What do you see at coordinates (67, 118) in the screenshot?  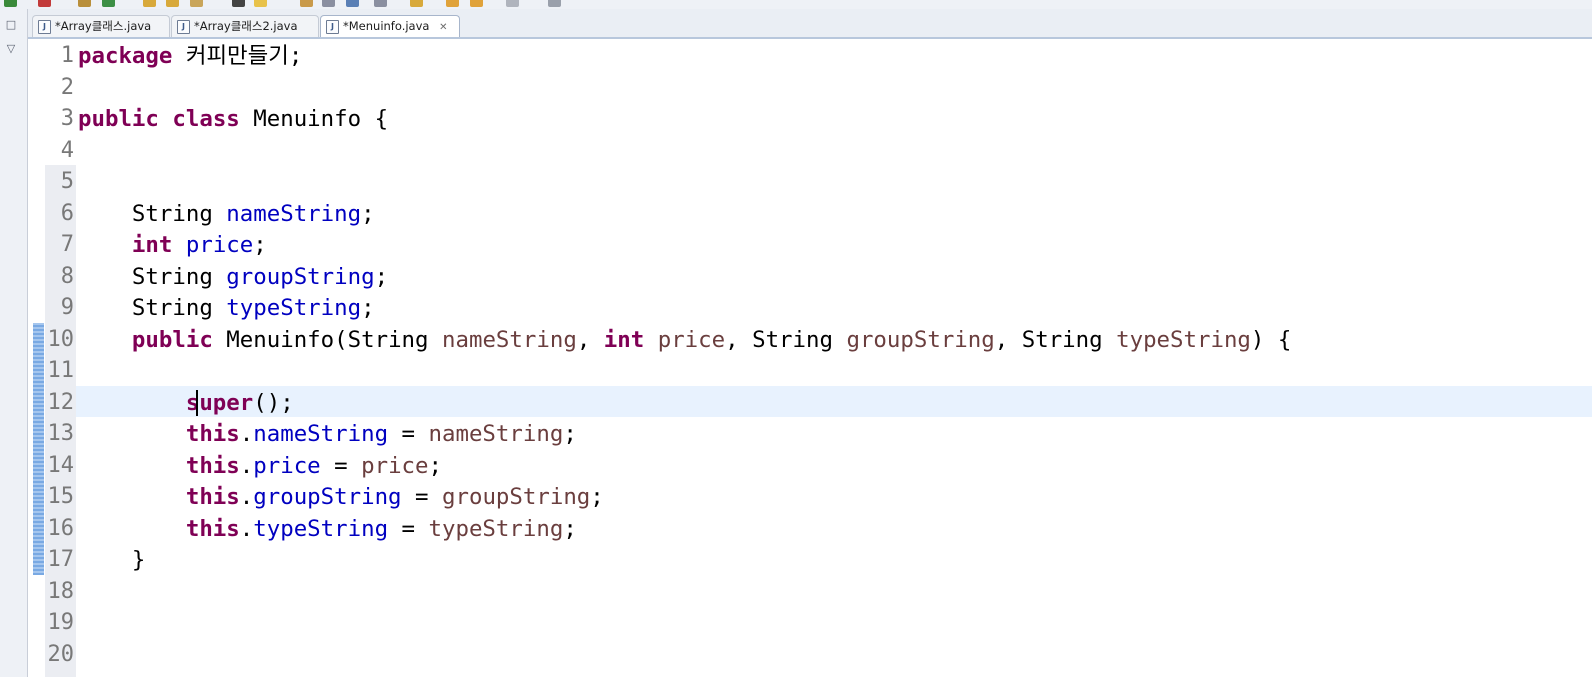 I see `line-number: 3` at bounding box center [67, 118].